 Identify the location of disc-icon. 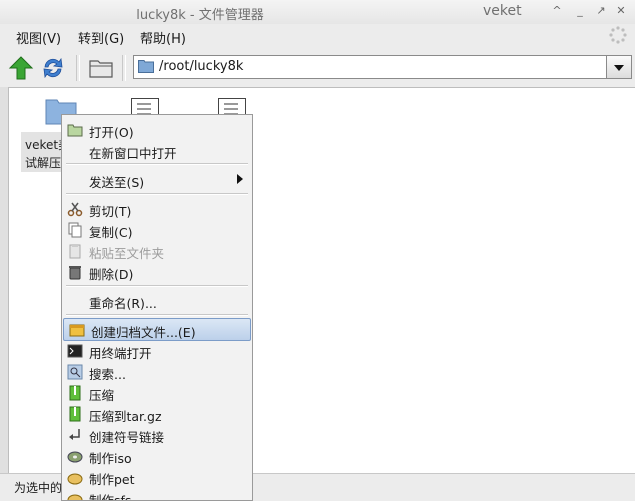
(75, 457).